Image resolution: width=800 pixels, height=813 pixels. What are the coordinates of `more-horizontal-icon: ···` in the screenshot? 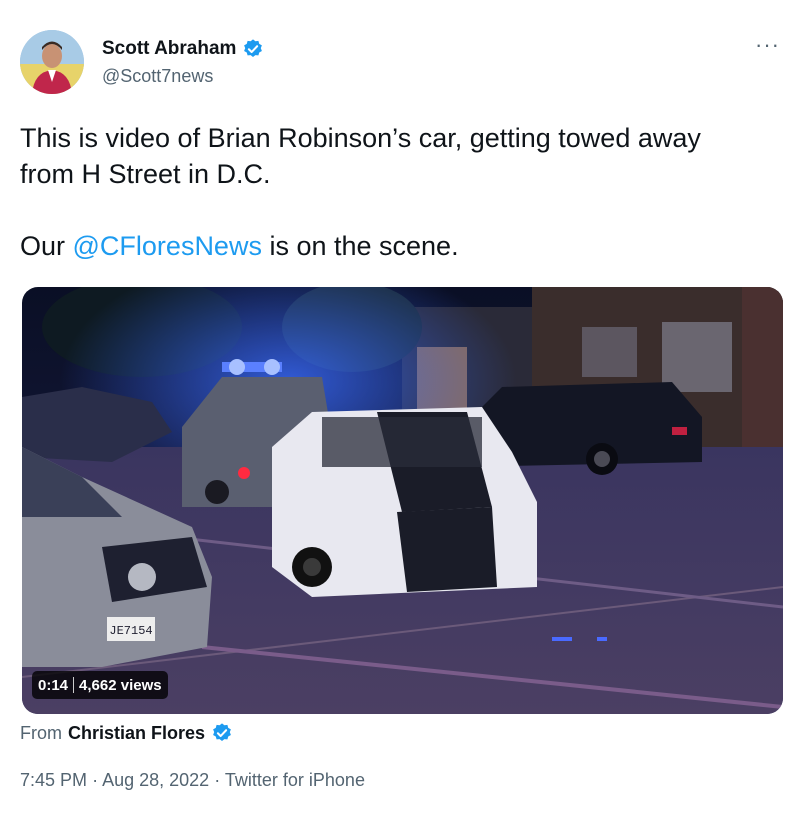 It's located at (767, 45).